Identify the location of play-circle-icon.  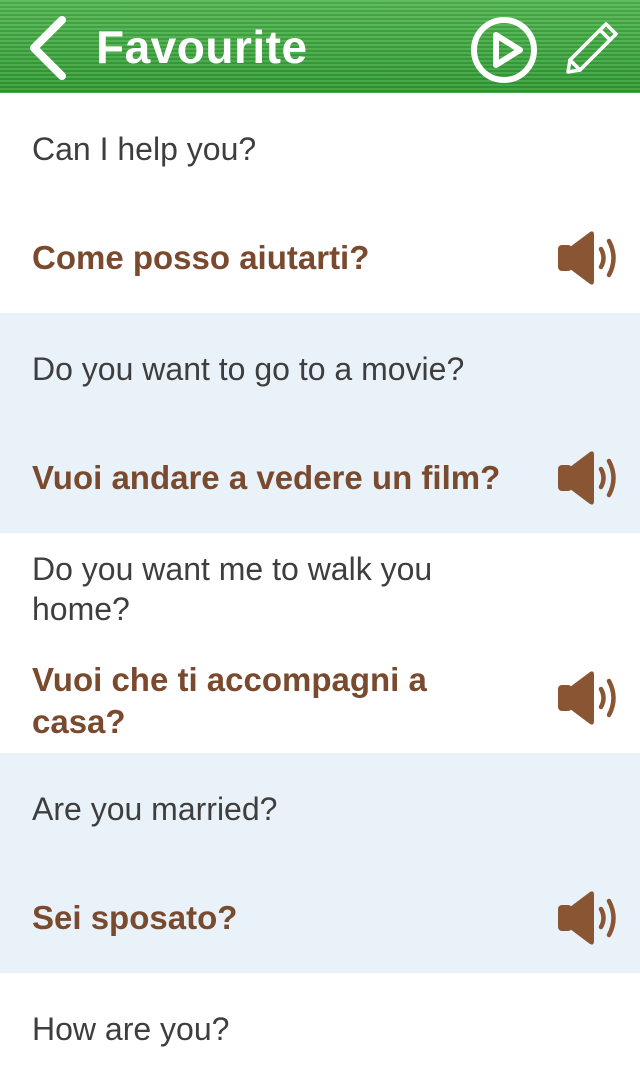
(504, 50).